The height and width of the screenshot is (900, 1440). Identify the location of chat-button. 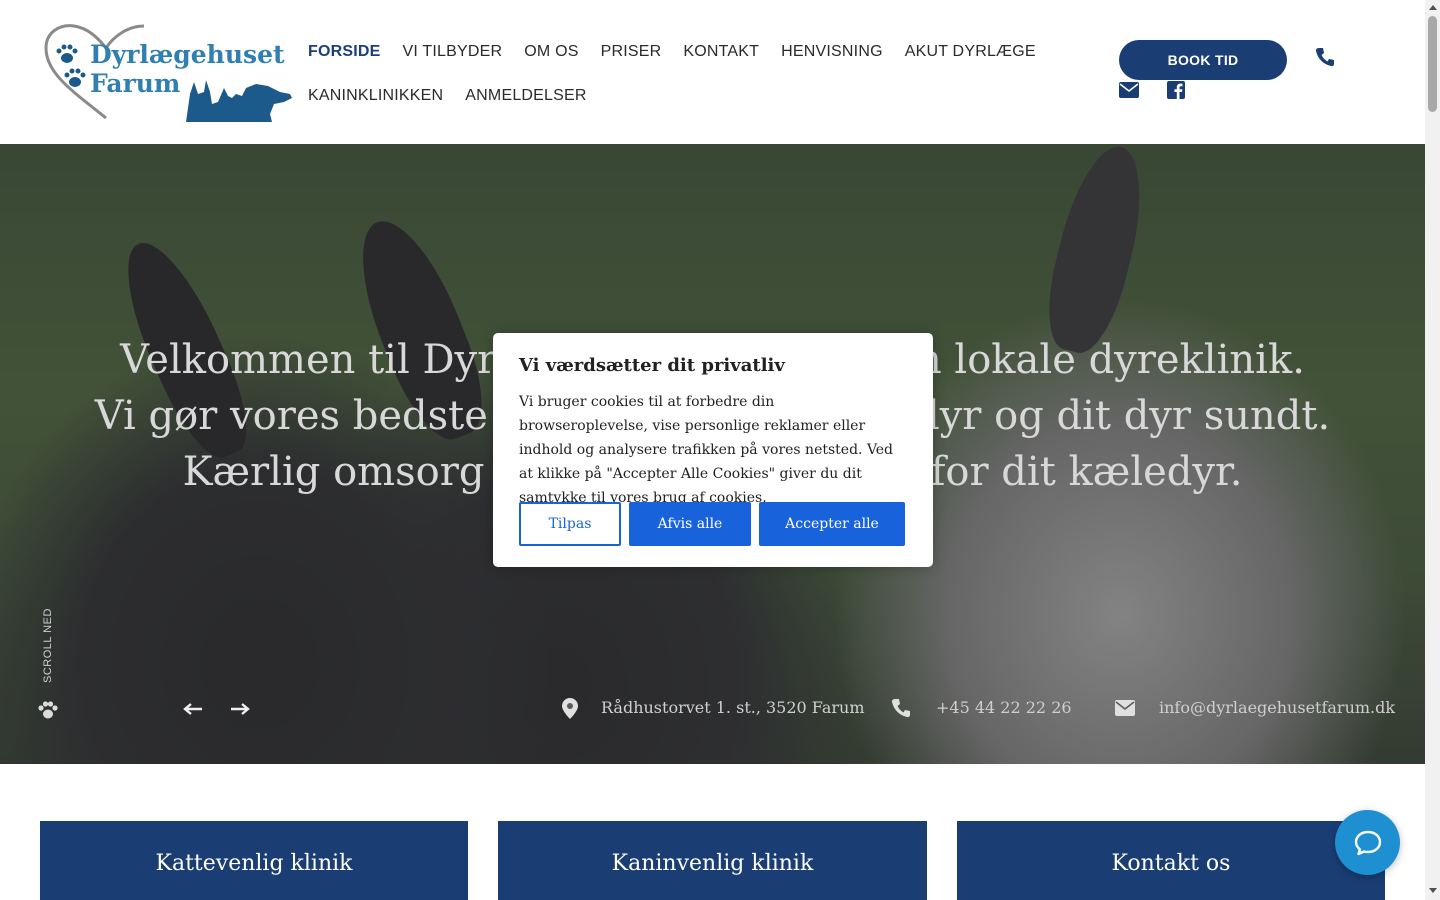
(1367, 842).